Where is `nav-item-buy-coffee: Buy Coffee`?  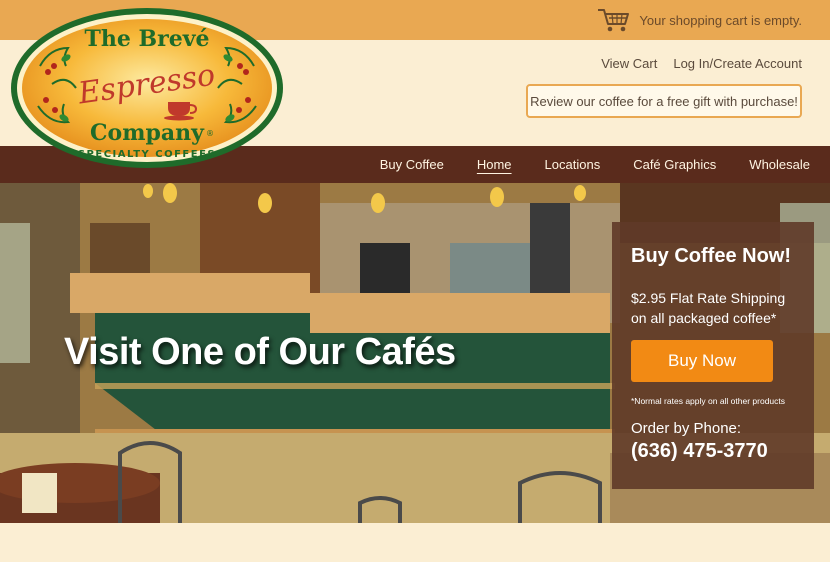 nav-item-buy-coffee: Buy Coffee is located at coordinates (412, 164).